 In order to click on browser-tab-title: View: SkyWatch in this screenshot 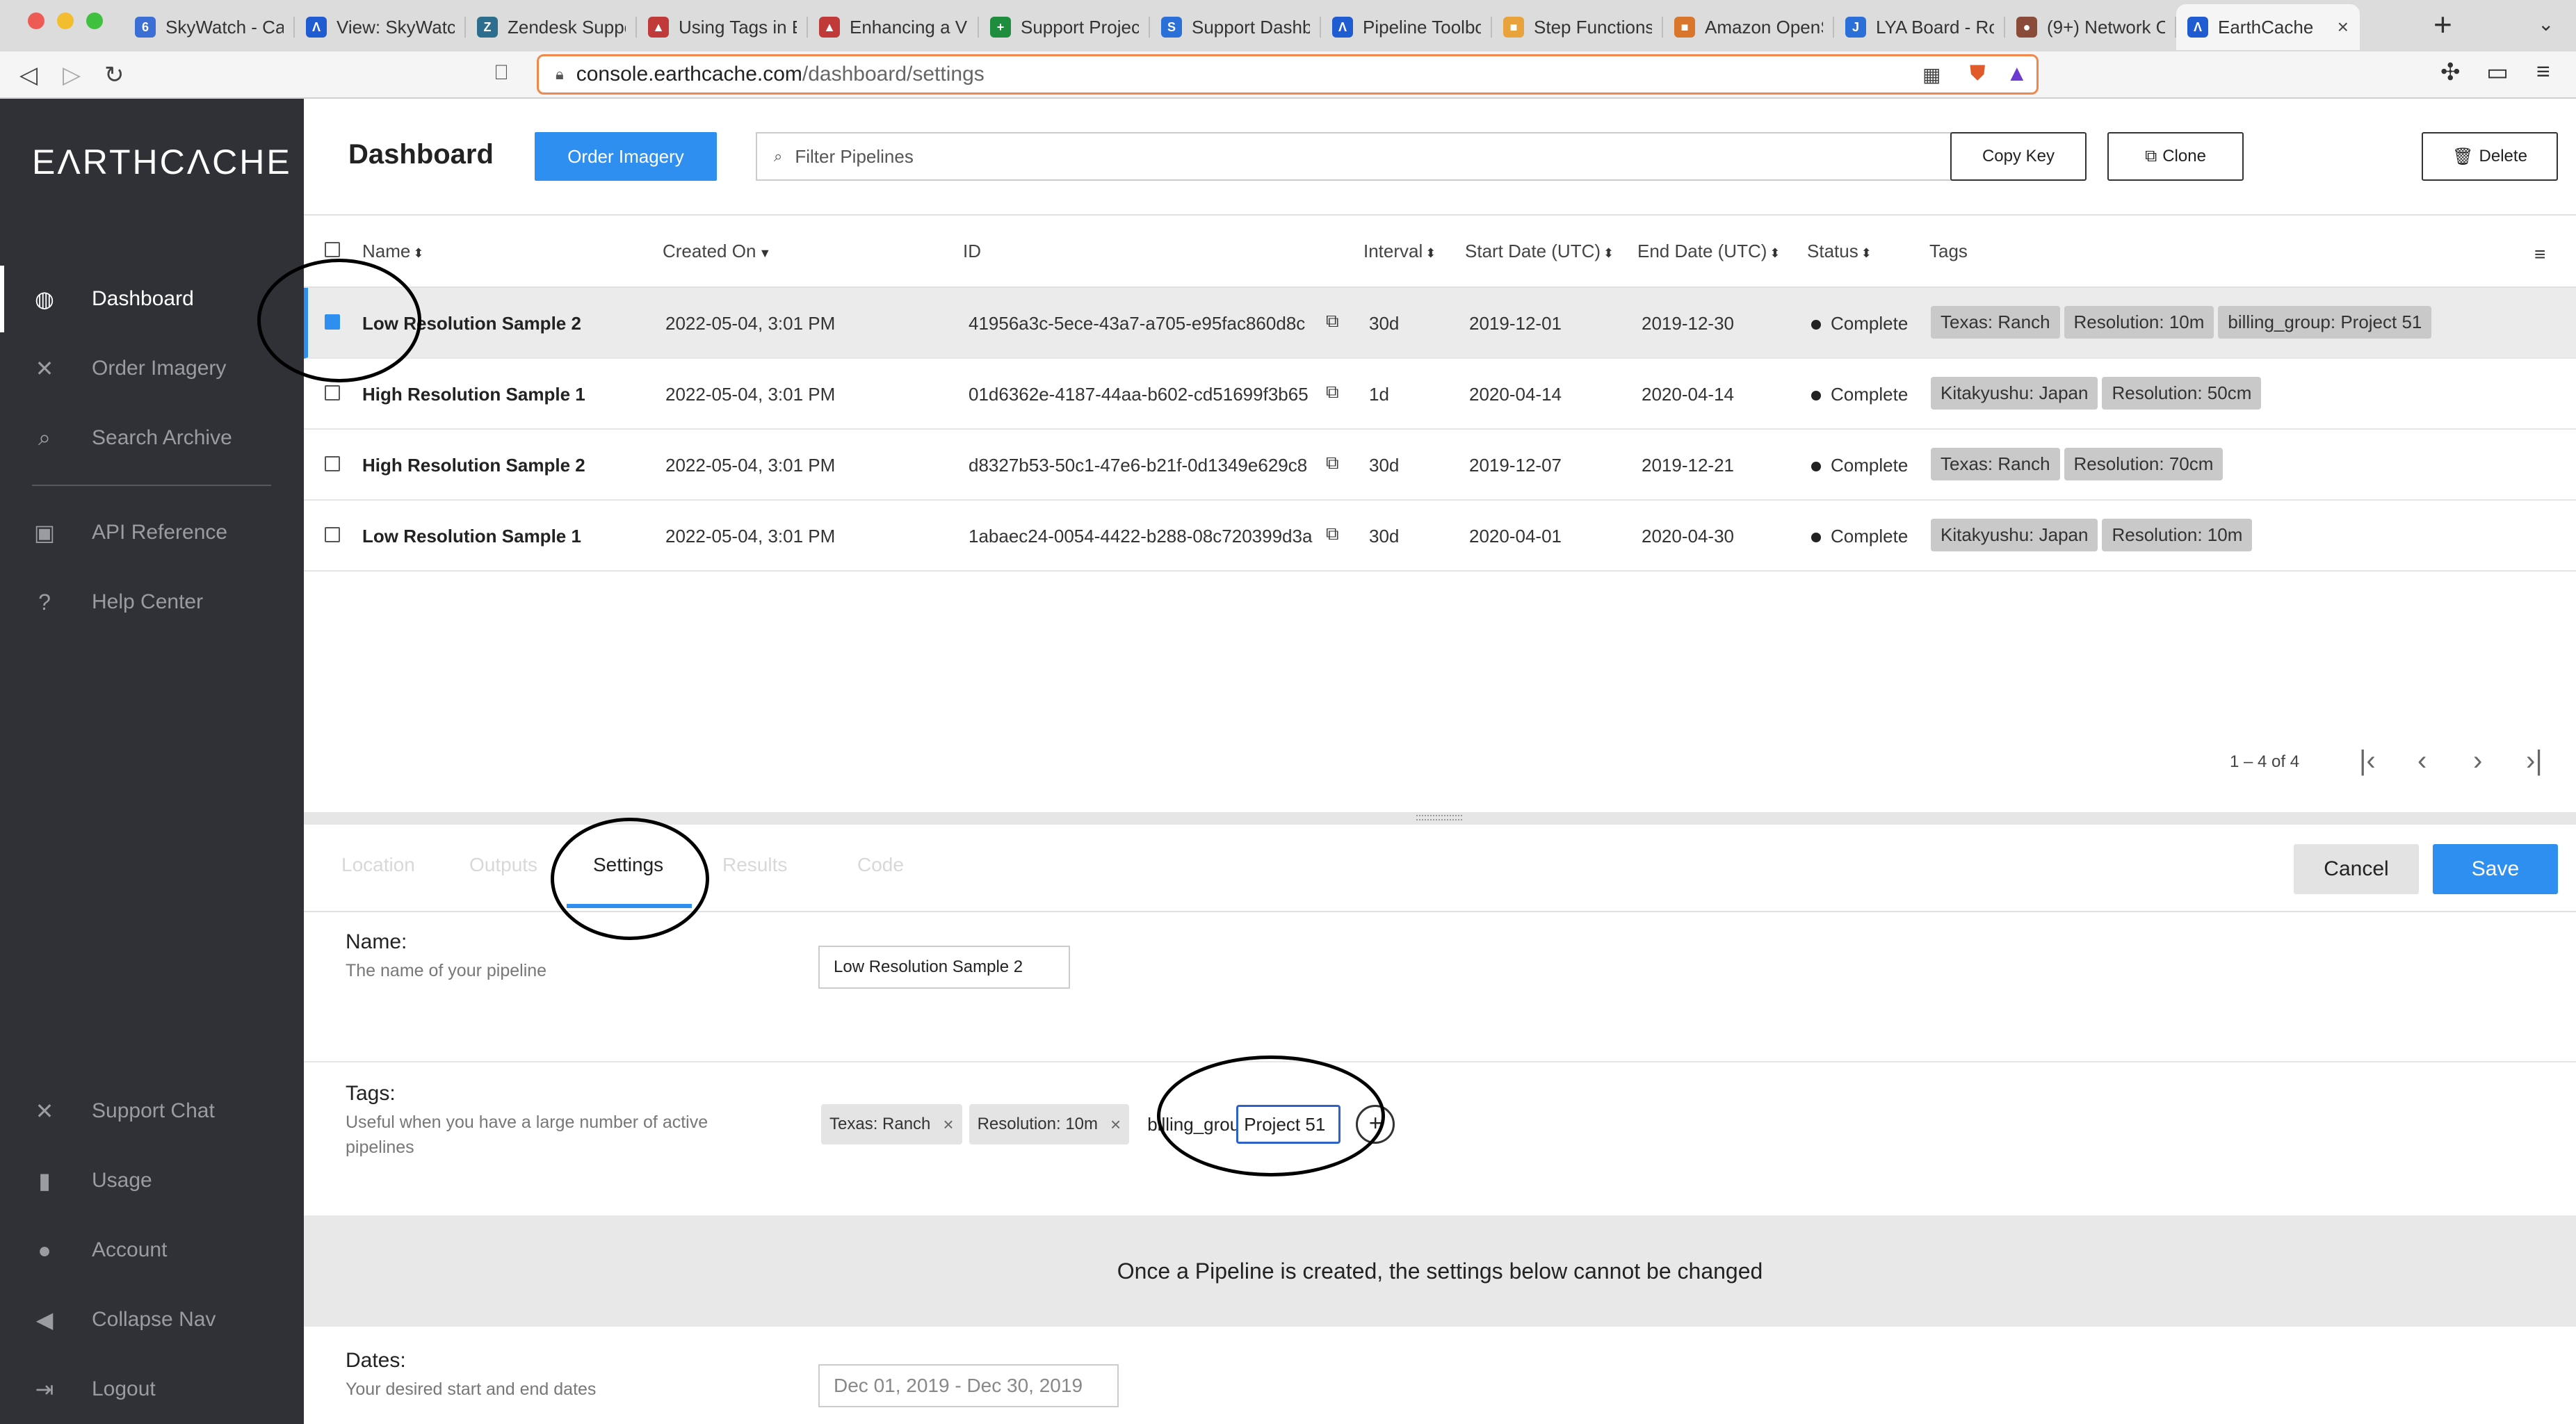, I will do `click(396, 27)`.